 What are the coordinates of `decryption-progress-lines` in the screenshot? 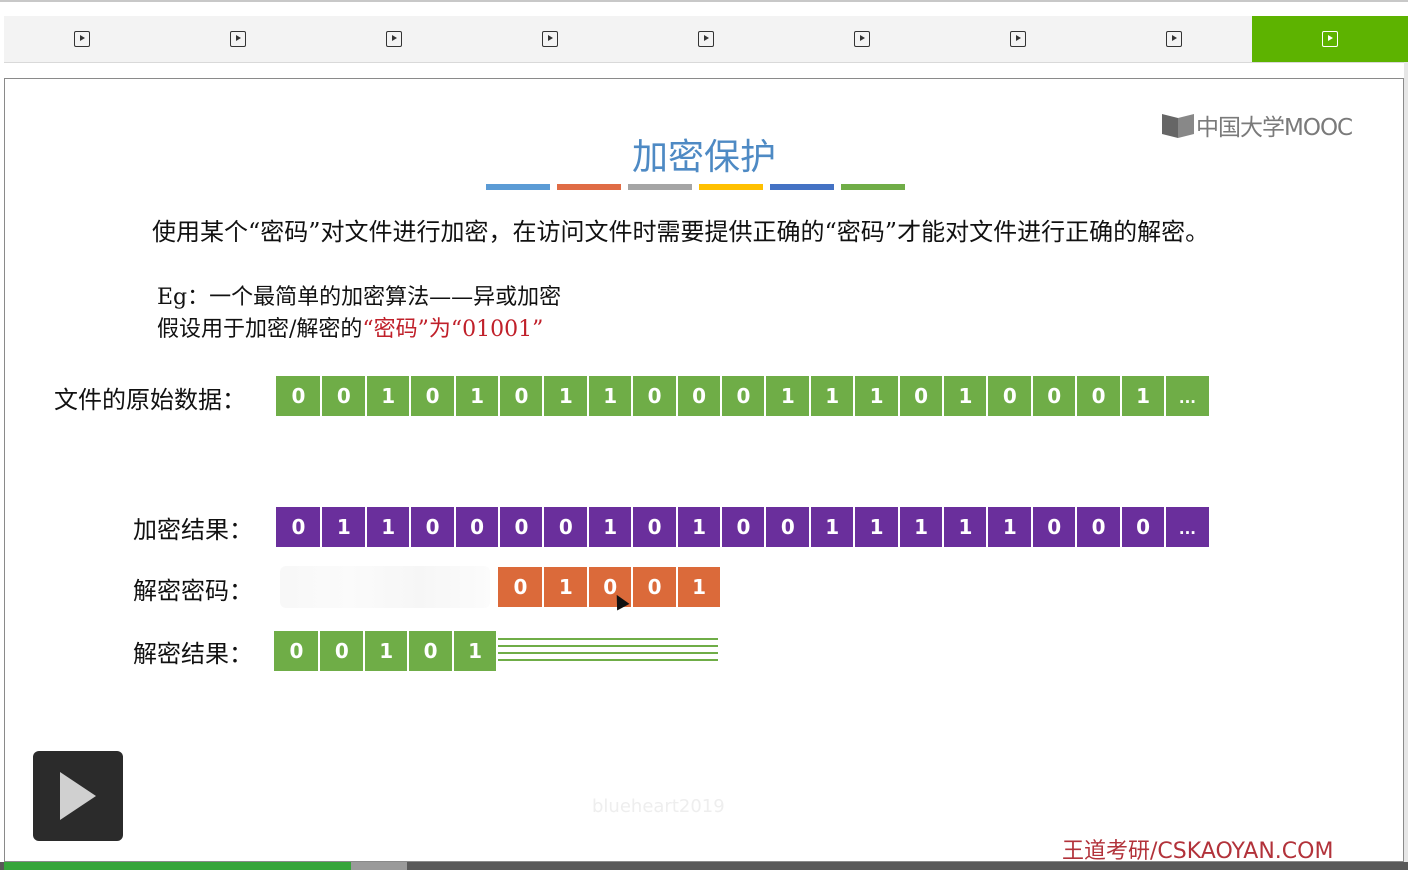 It's located at (608, 649).